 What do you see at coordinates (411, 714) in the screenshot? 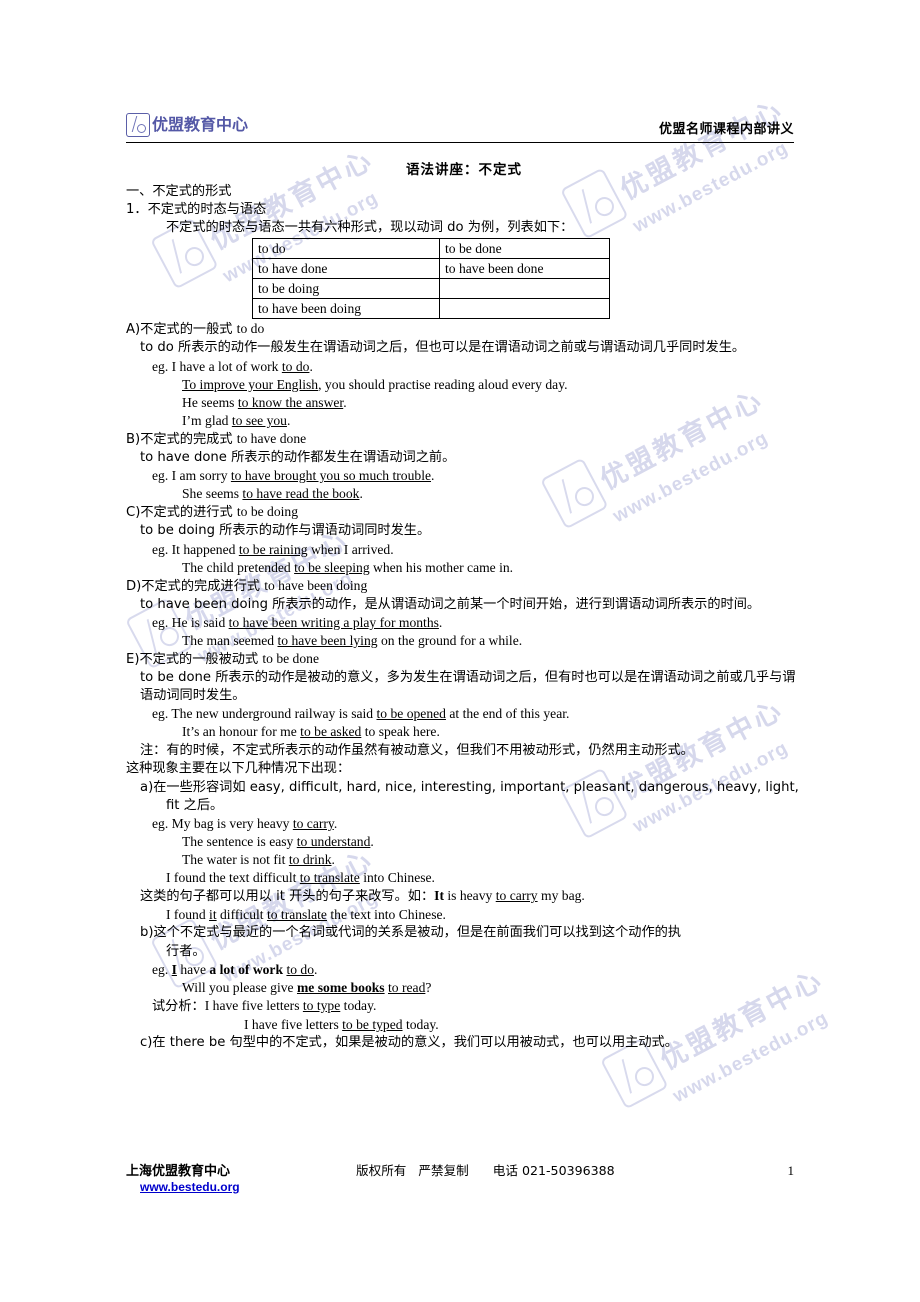
I see `example-underlined: to be opened` at bounding box center [411, 714].